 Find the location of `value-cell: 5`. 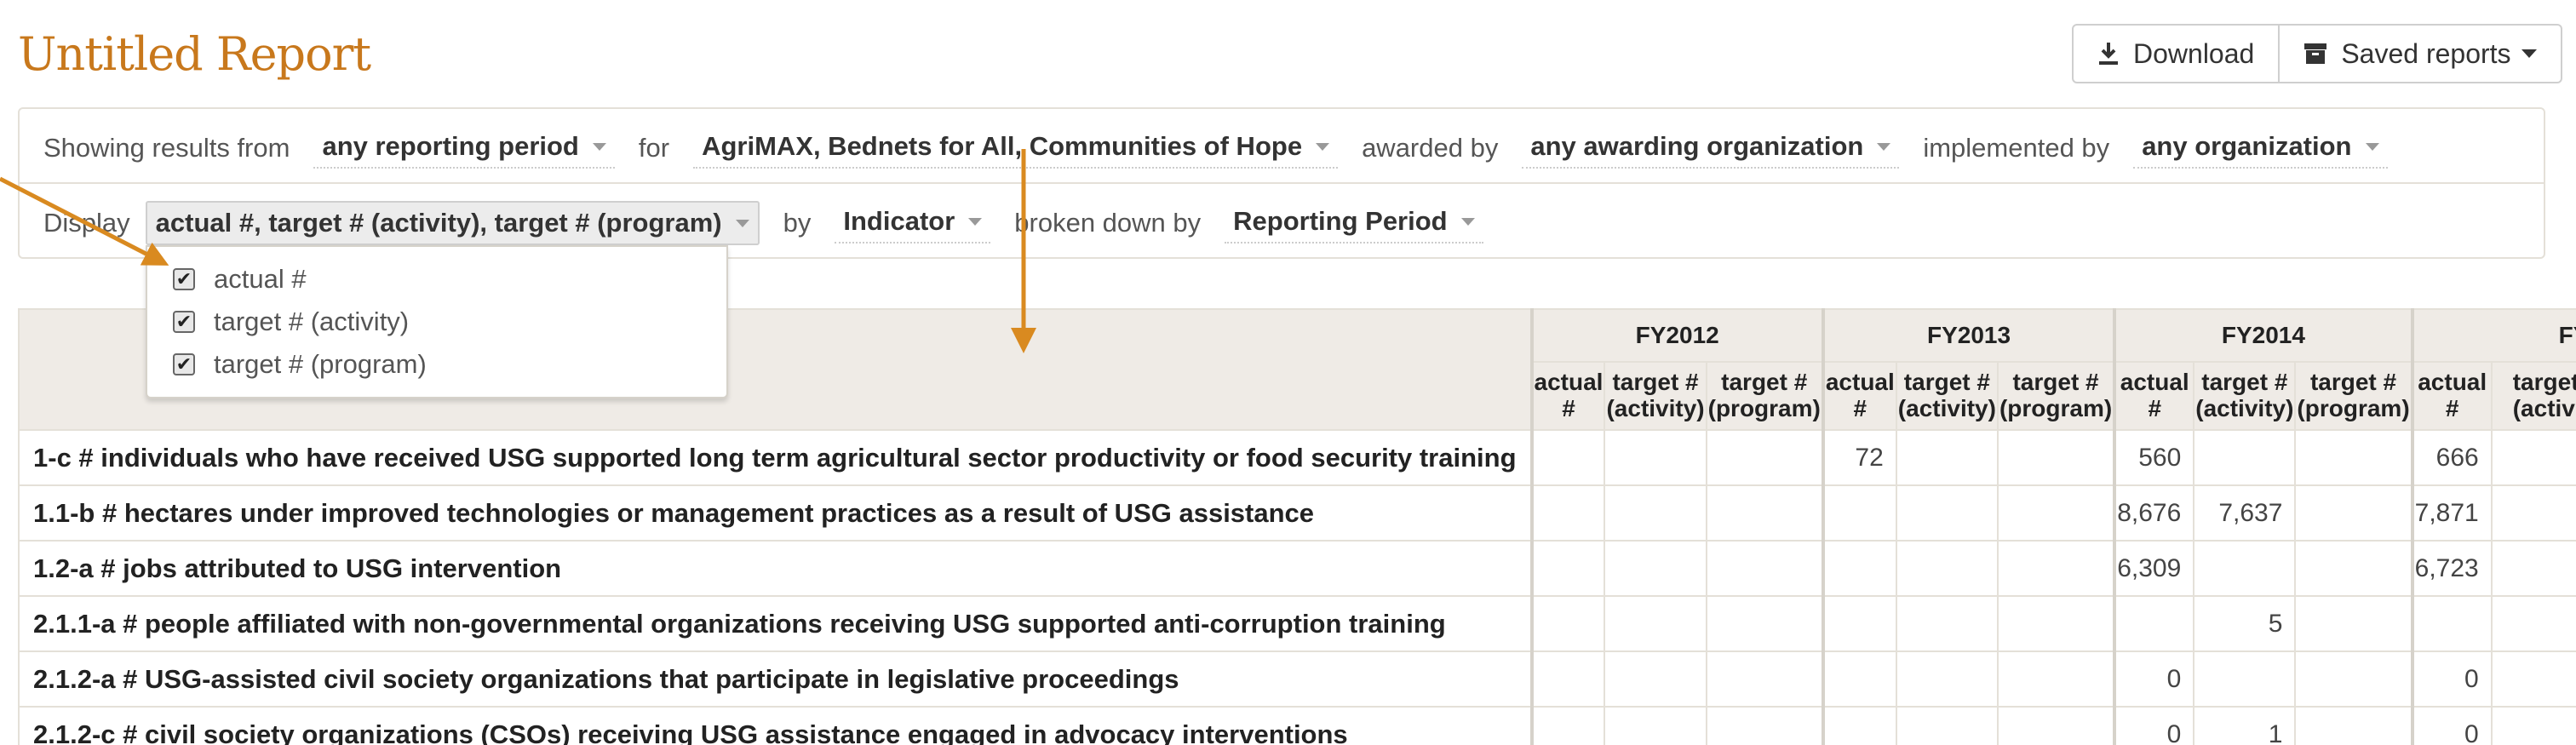

value-cell: 5 is located at coordinates (2245, 623).